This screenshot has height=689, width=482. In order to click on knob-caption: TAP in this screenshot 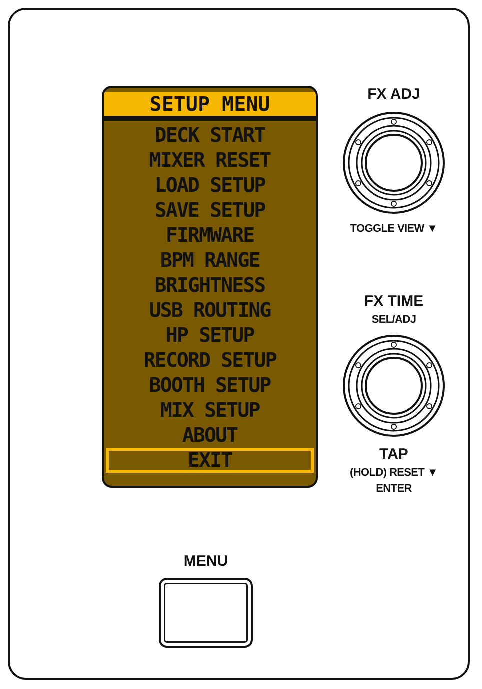, I will do `click(394, 454)`.